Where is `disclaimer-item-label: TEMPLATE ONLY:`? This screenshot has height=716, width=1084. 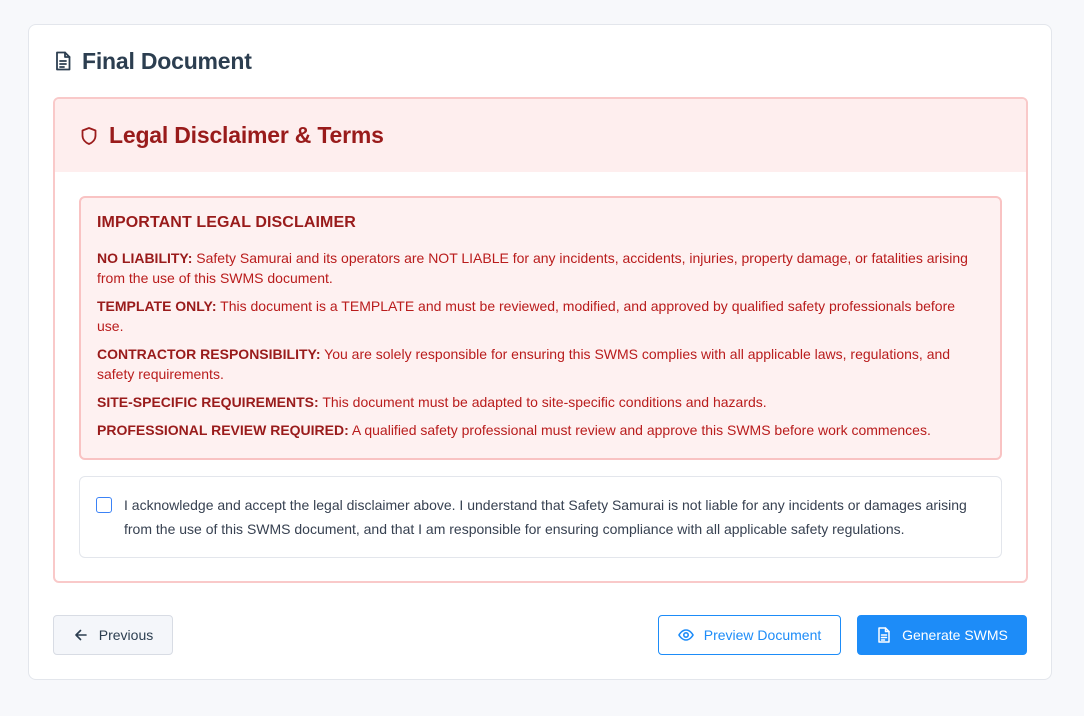
disclaimer-item-label: TEMPLATE ONLY: is located at coordinates (157, 306).